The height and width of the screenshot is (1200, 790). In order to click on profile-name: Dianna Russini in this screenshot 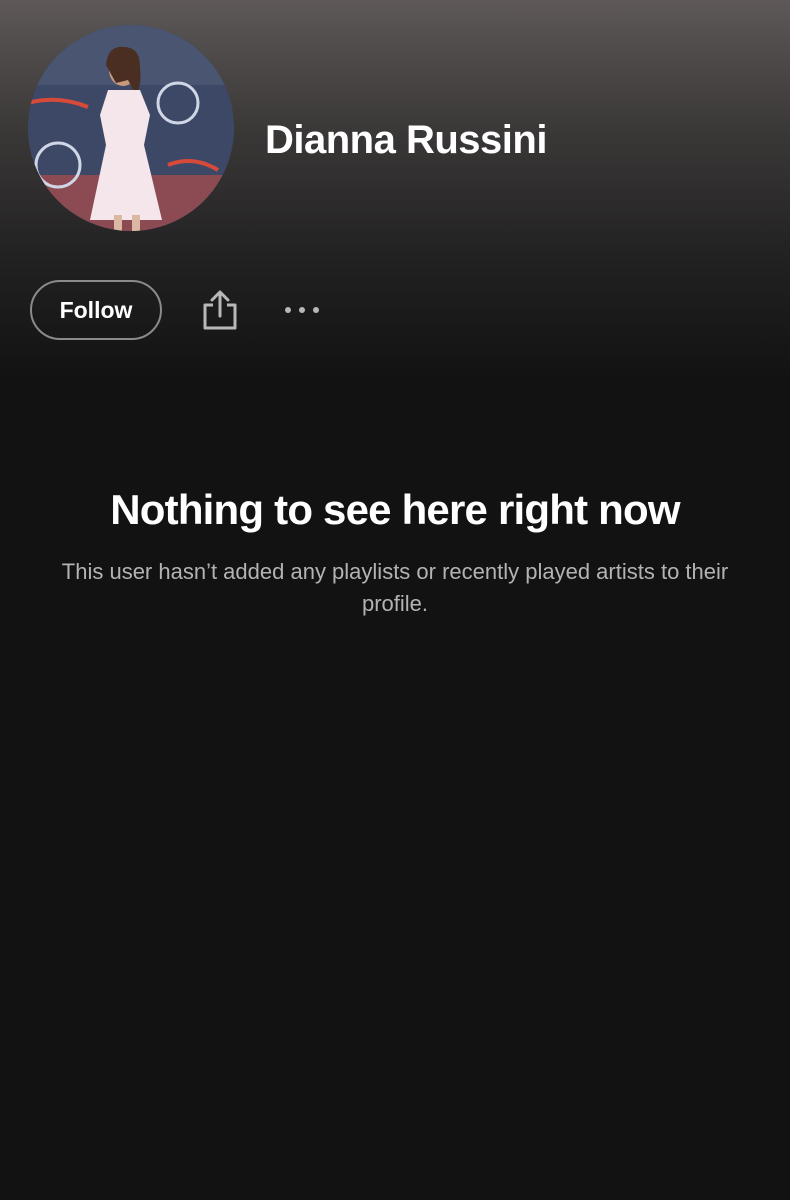, I will do `click(406, 140)`.